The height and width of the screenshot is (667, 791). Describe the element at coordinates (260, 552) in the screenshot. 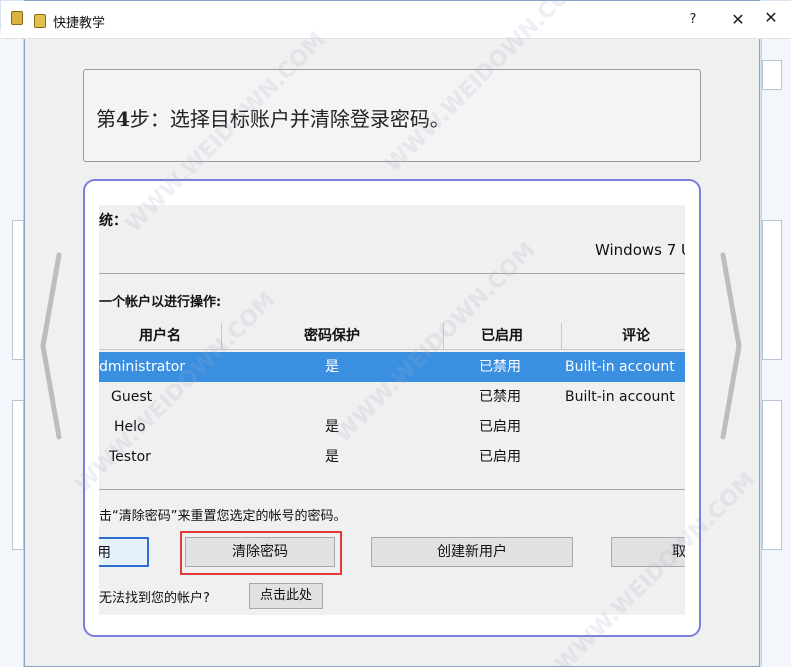

I see `clear-password-button: 清除密码` at that location.